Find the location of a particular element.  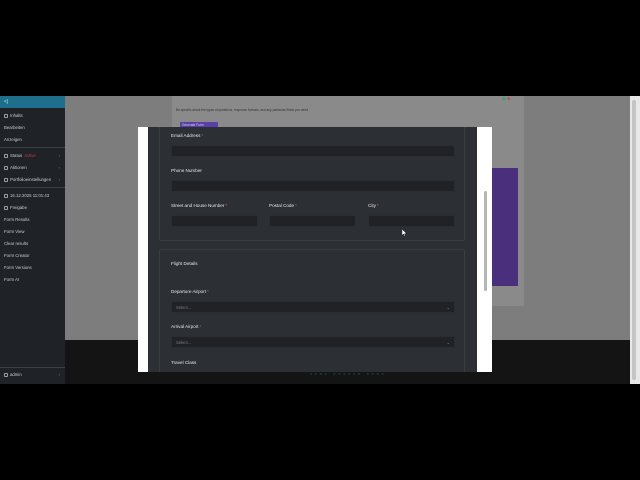

travel-class-label: Travel Class is located at coordinates (184, 362).